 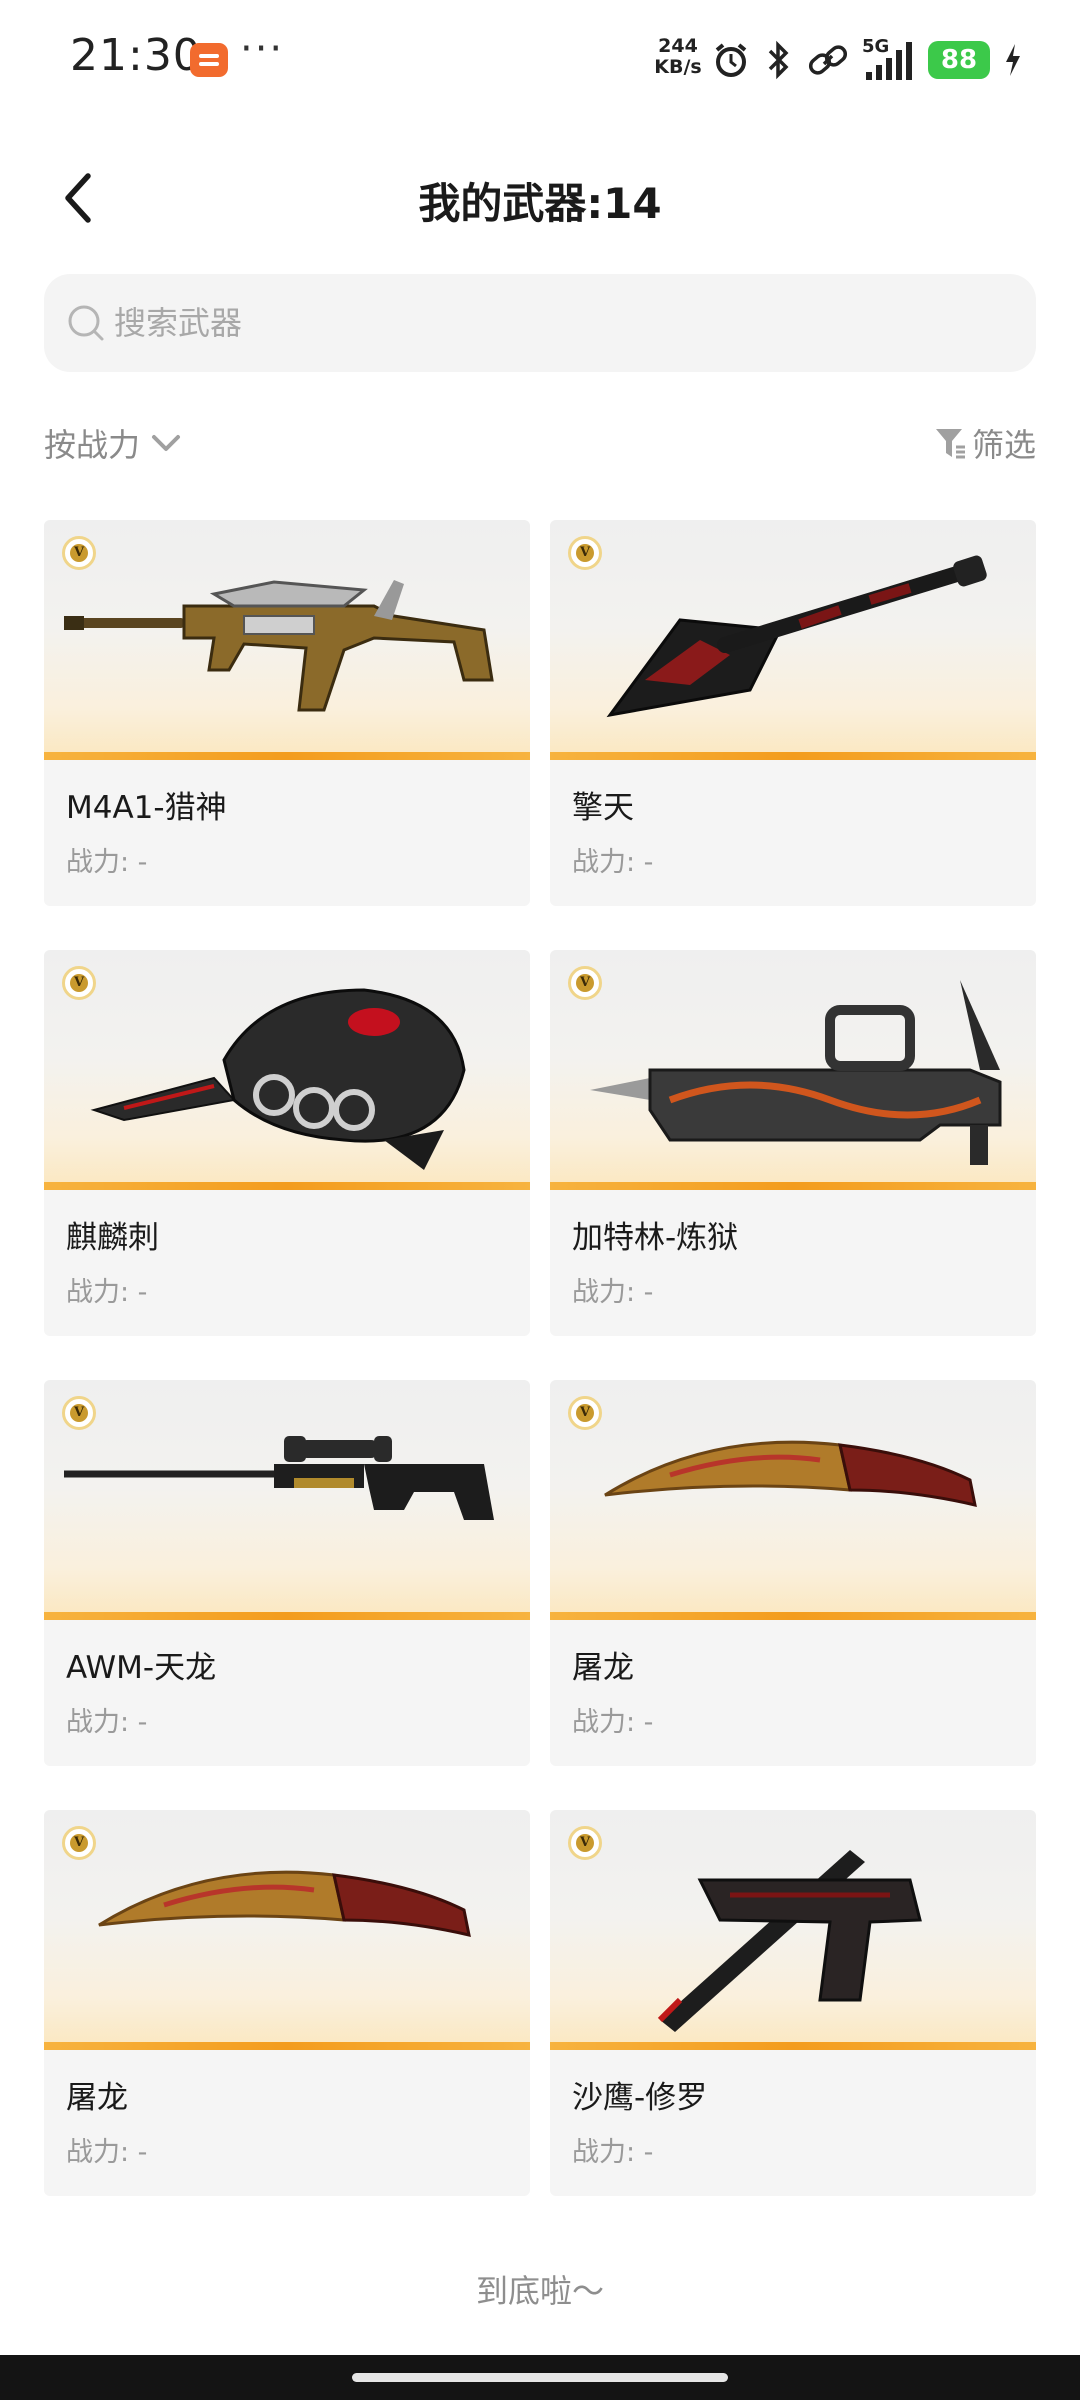 I want to click on search-icon, so click(x=86, y=323).